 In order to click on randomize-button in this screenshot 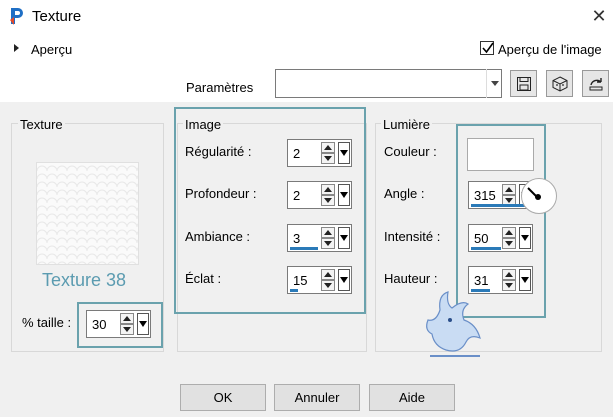, I will do `click(559, 83)`.